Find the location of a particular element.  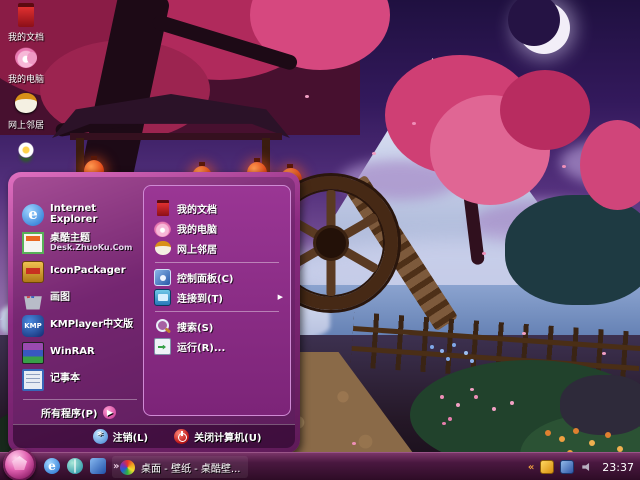

menu-item-search: 搜索(S) is located at coordinates (217, 326).